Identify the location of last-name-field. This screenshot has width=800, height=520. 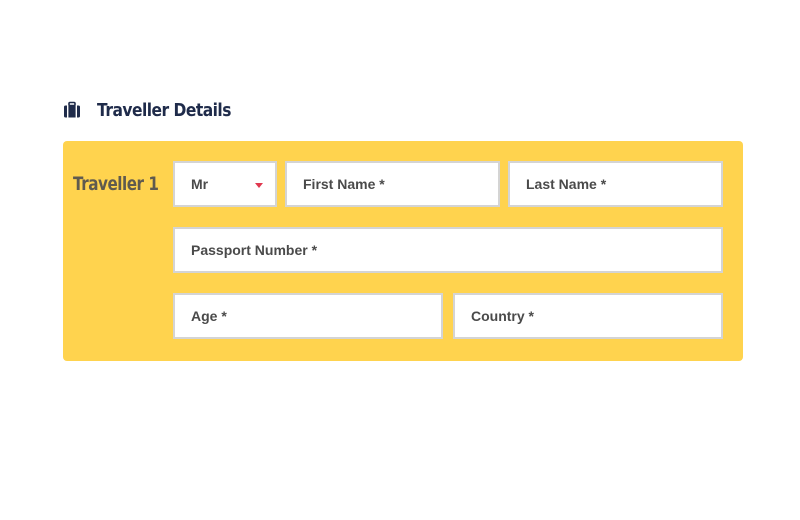
(615, 184).